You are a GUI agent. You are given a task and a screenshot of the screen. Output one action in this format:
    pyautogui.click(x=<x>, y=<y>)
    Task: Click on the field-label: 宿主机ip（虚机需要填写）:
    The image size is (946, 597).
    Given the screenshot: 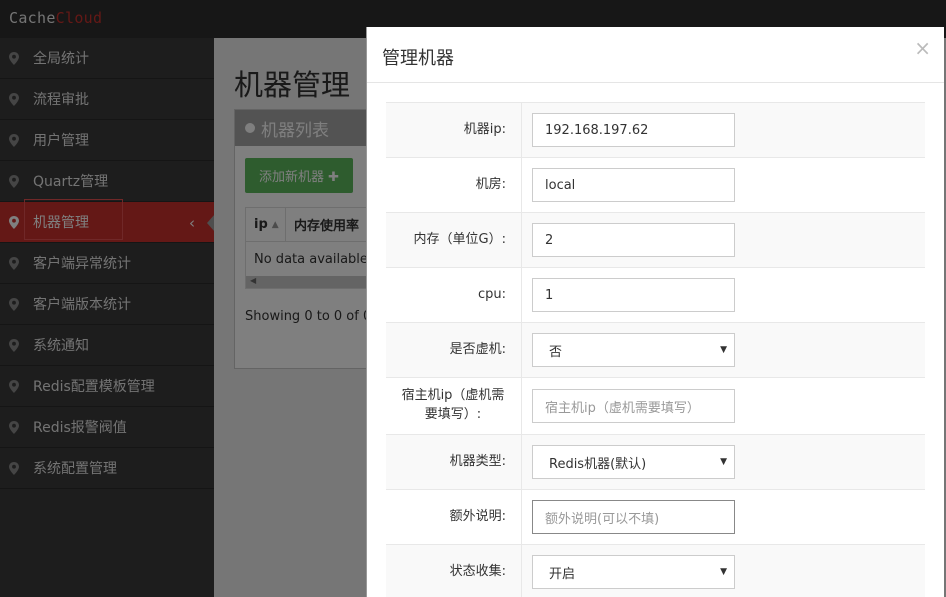 What is the action you would take?
    pyautogui.click(x=454, y=406)
    